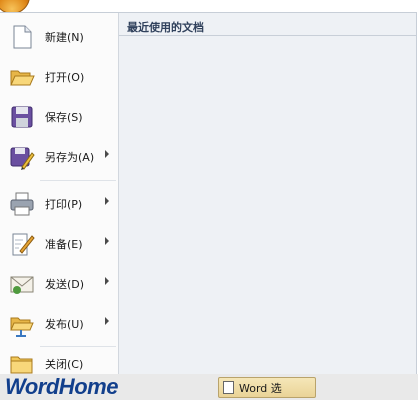  I want to click on document-icon, so click(228, 387).